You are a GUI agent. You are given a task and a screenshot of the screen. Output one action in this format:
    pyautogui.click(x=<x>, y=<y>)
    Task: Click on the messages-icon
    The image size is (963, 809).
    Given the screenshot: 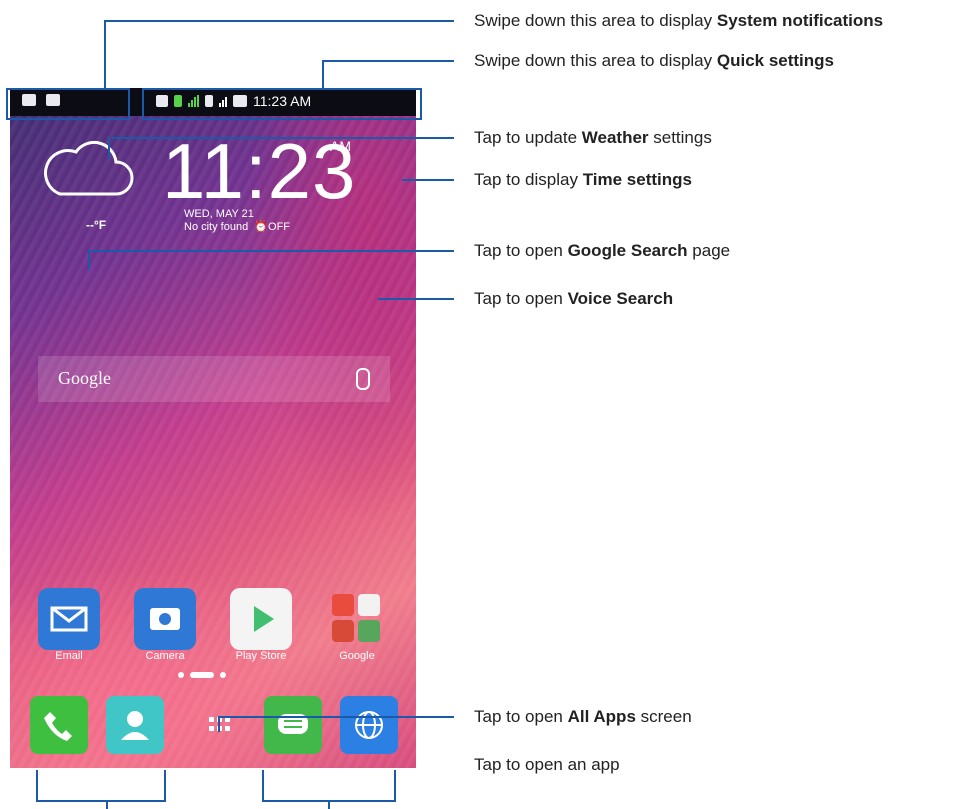 What is the action you would take?
    pyautogui.click(x=293, y=725)
    